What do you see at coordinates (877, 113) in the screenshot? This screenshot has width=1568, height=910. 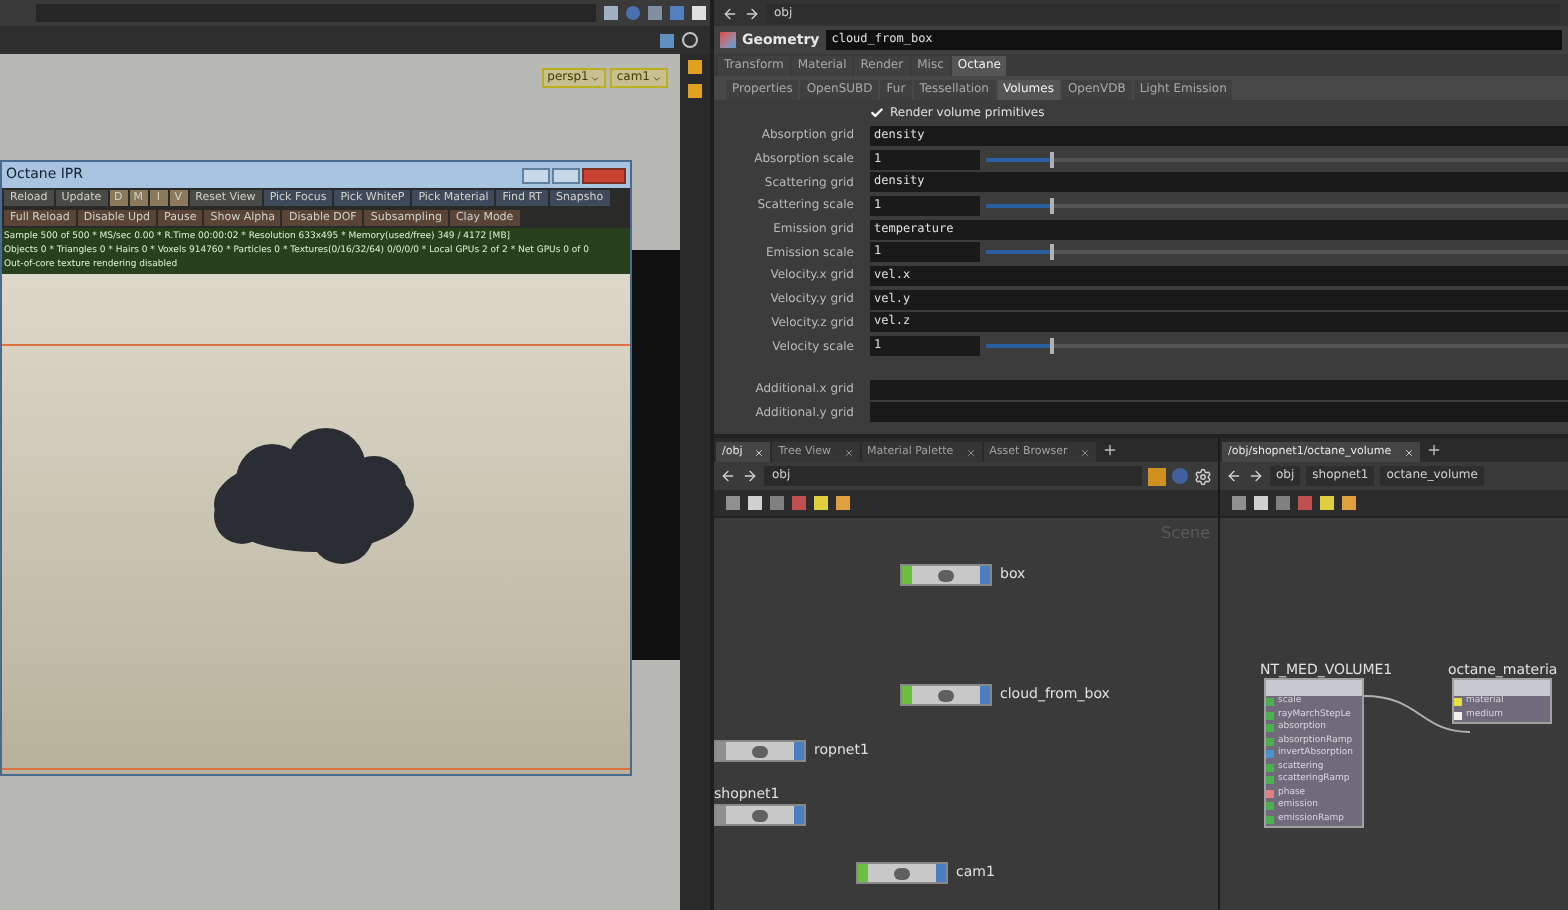 I see `checkbox` at bounding box center [877, 113].